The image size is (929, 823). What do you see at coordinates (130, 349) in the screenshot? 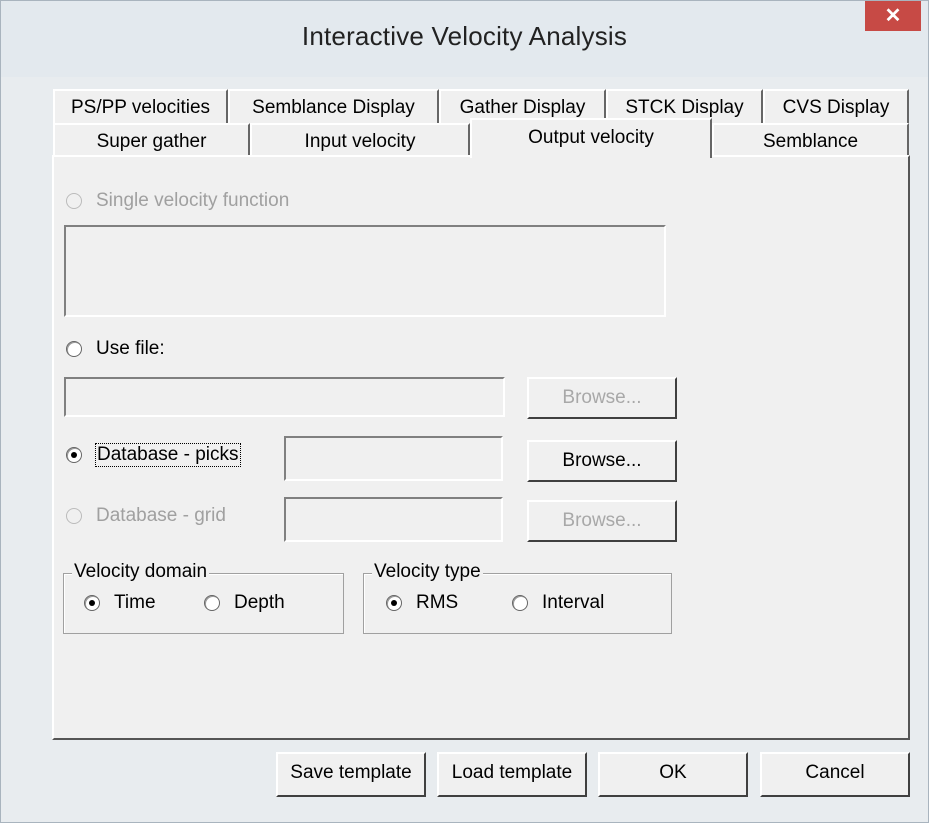
I see `use-file-label: Use file:` at bounding box center [130, 349].